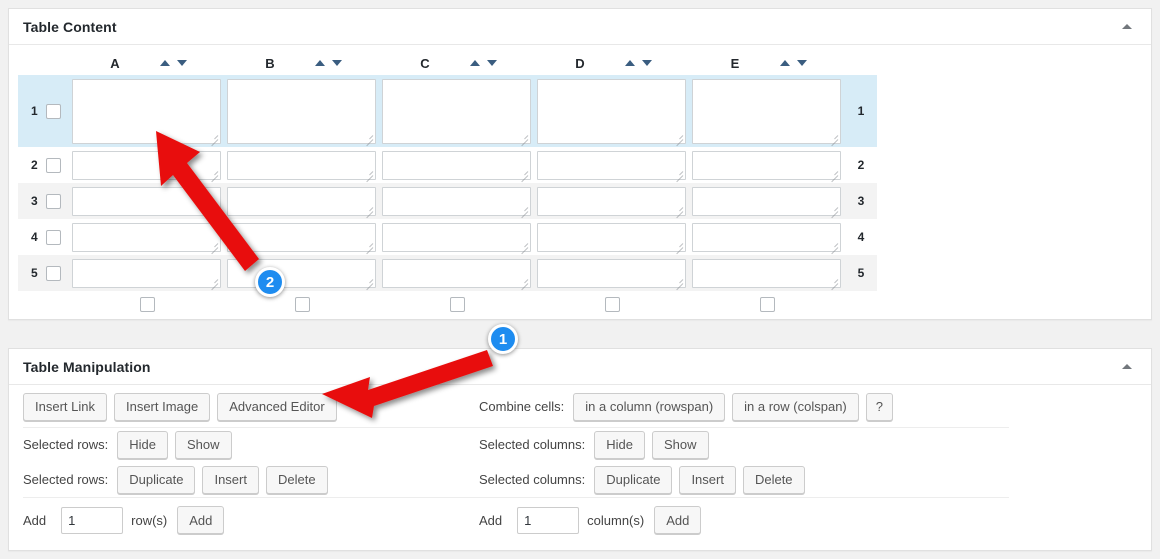  I want to click on rows-insert-button: Insert, so click(230, 479).